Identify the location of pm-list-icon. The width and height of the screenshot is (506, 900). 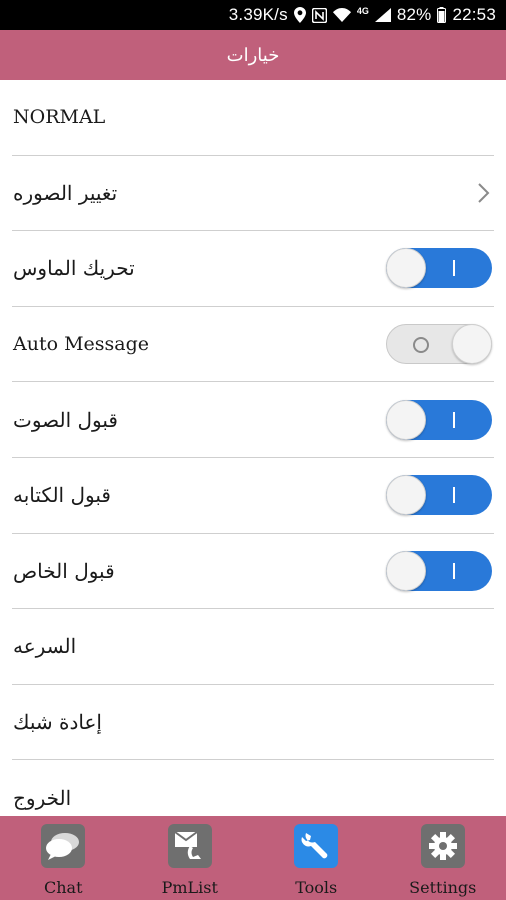
(189, 846).